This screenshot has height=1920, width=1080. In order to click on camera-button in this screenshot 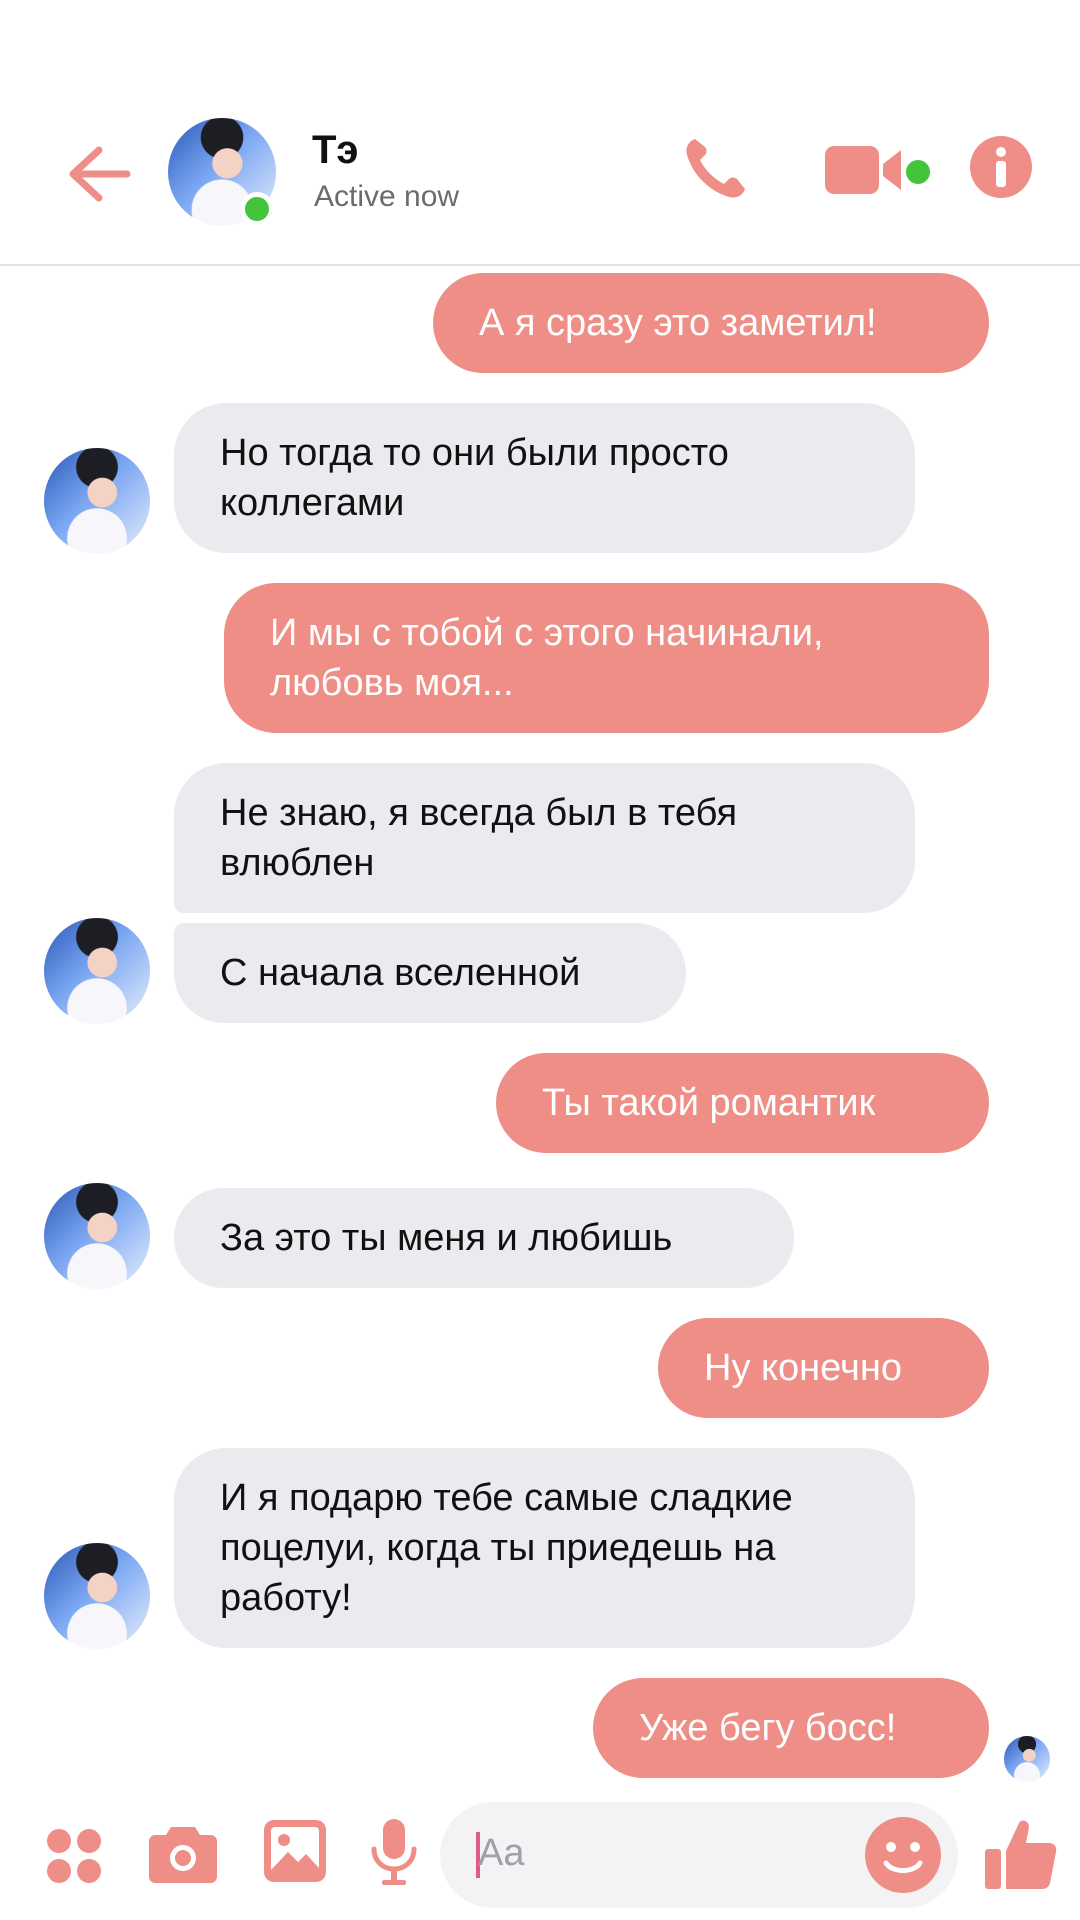, I will do `click(183, 1853)`.